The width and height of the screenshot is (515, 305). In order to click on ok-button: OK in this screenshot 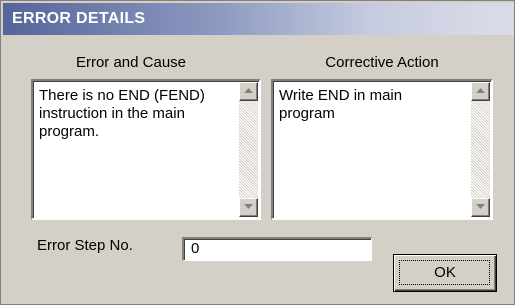, I will do `click(445, 273)`.